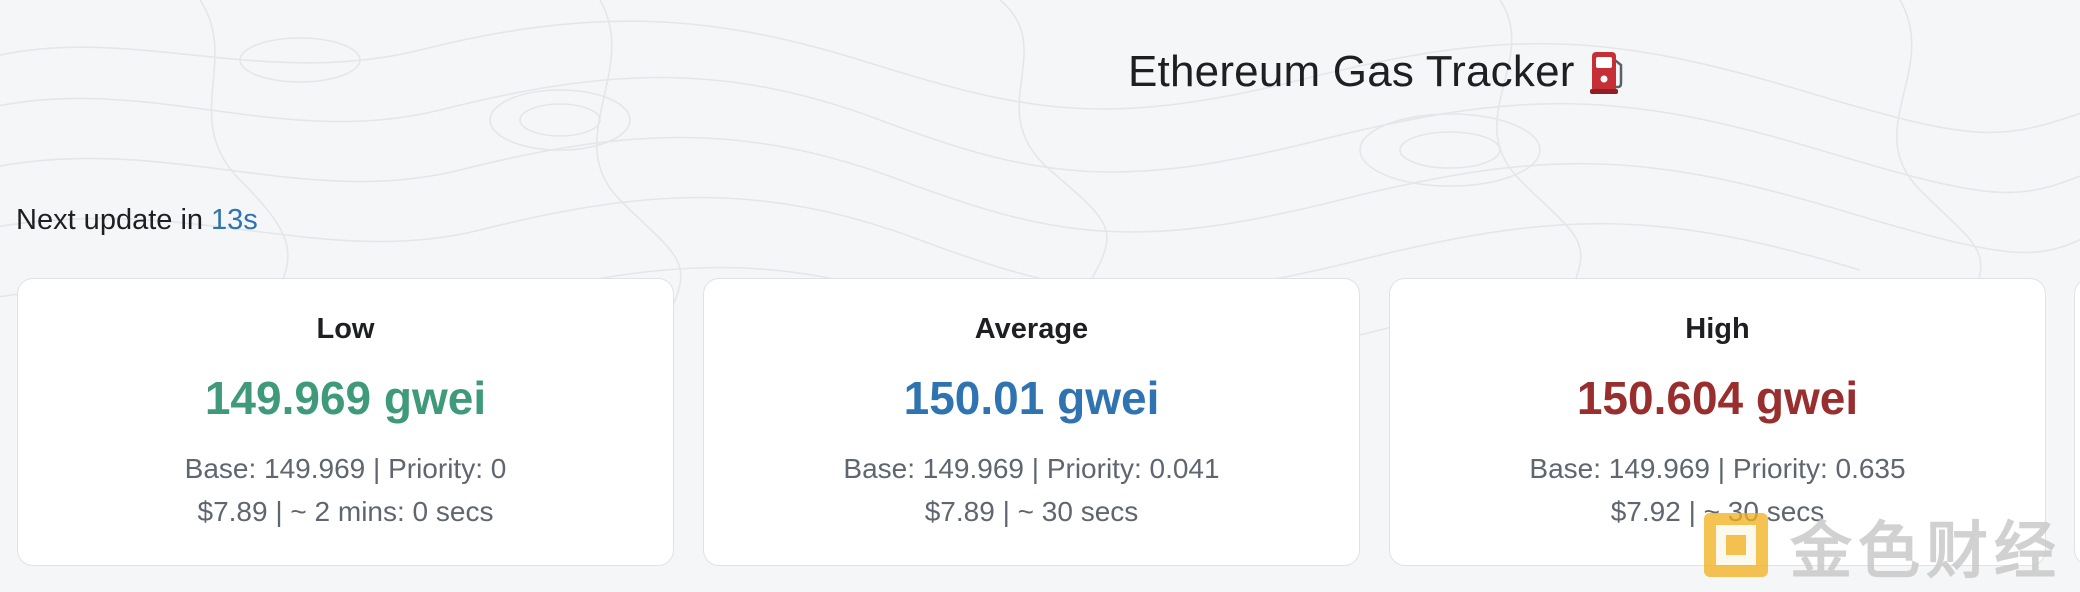 This screenshot has height=592, width=2080. What do you see at coordinates (234, 220) in the screenshot?
I see `next-update-countdown: 13s` at bounding box center [234, 220].